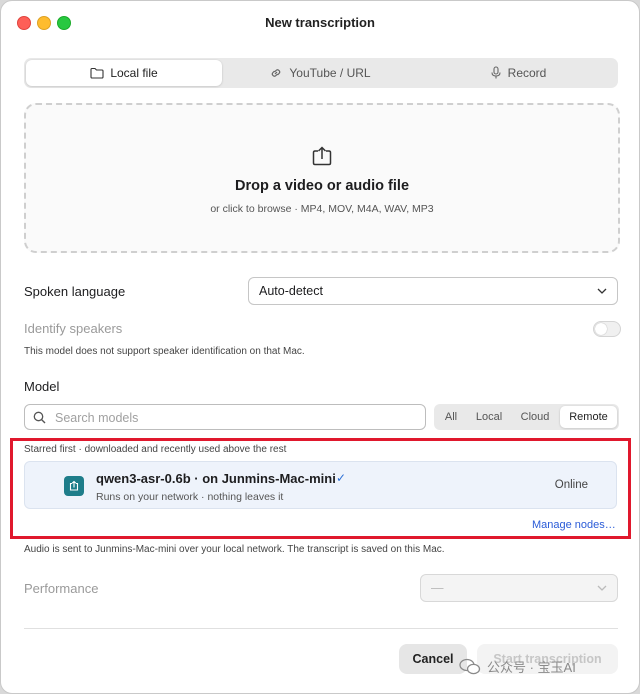 This screenshot has height=694, width=640. Describe the element at coordinates (433, 659) in the screenshot. I see `cancel-button: Cancel` at that location.